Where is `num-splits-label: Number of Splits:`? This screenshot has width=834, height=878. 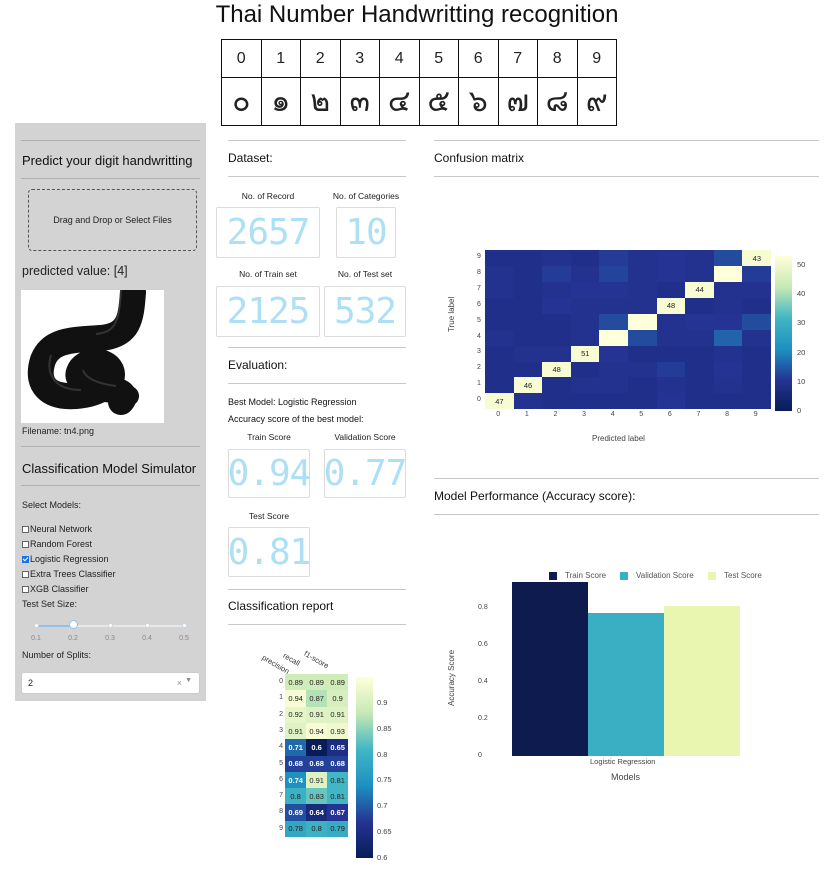
num-splits-label: Number of Splits: is located at coordinates (57, 655).